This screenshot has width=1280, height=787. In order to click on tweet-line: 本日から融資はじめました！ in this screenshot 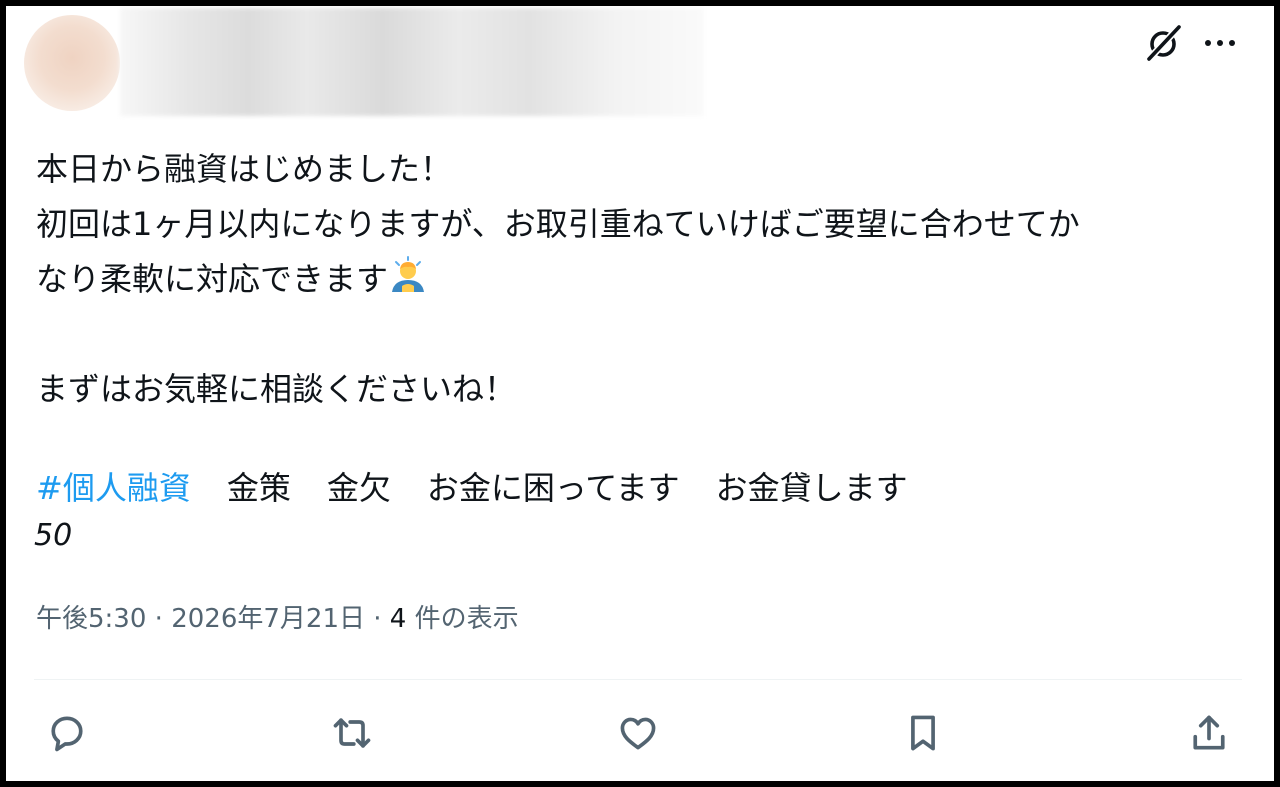, I will do `click(244, 169)`.